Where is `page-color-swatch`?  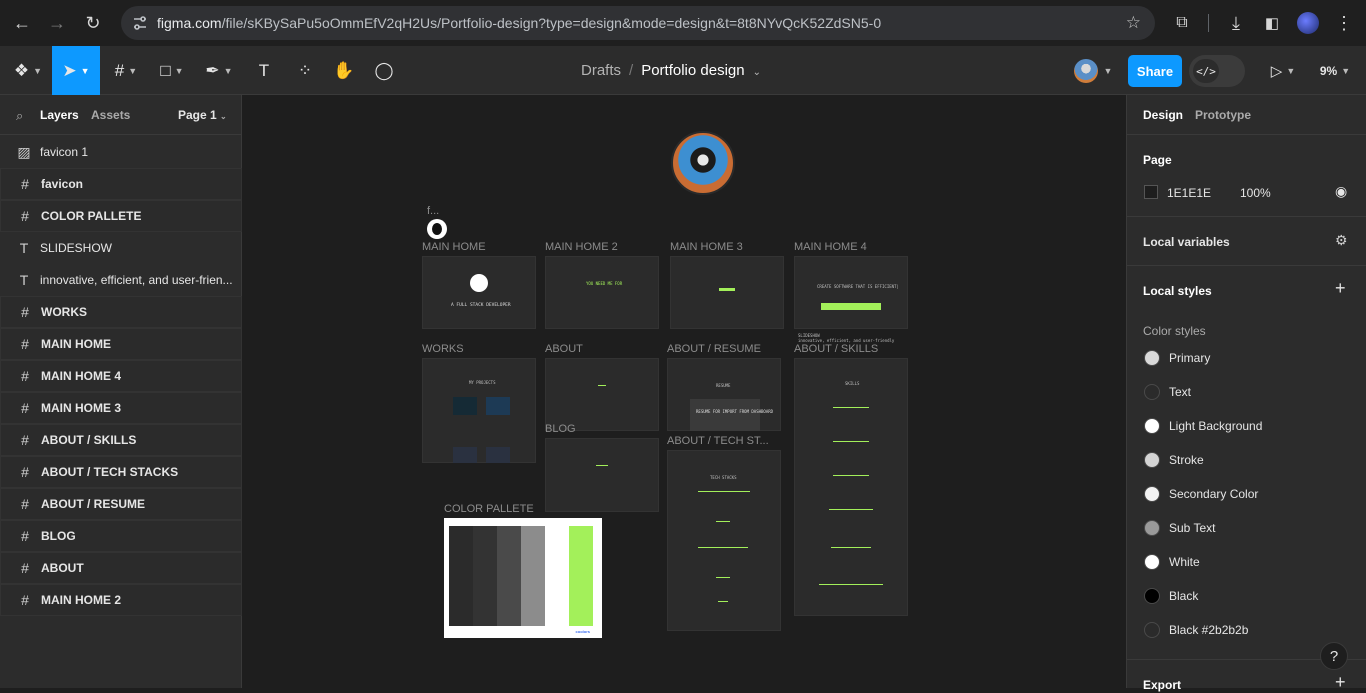
page-color-swatch is located at coordinates (1151, 192).